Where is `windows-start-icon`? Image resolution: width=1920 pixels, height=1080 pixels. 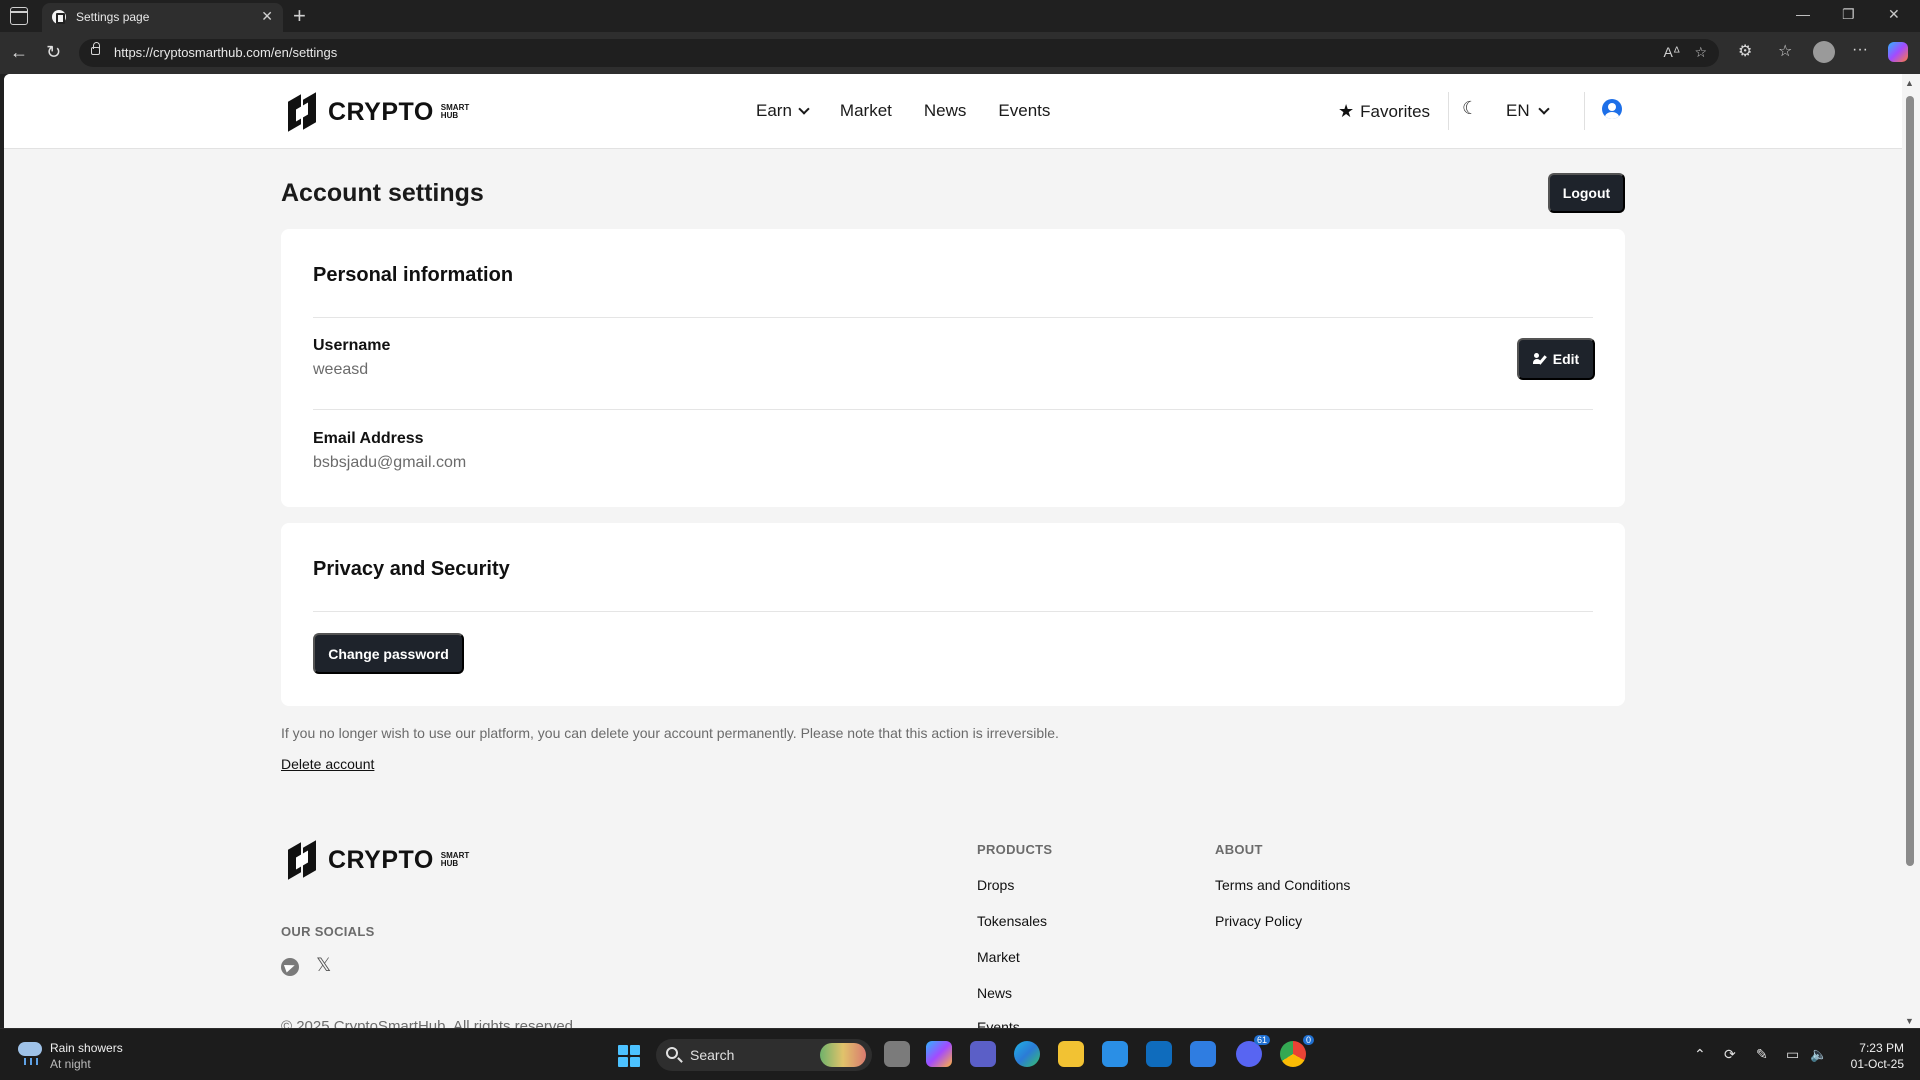 windows-start-icon is located at coordinates (629, 1056).